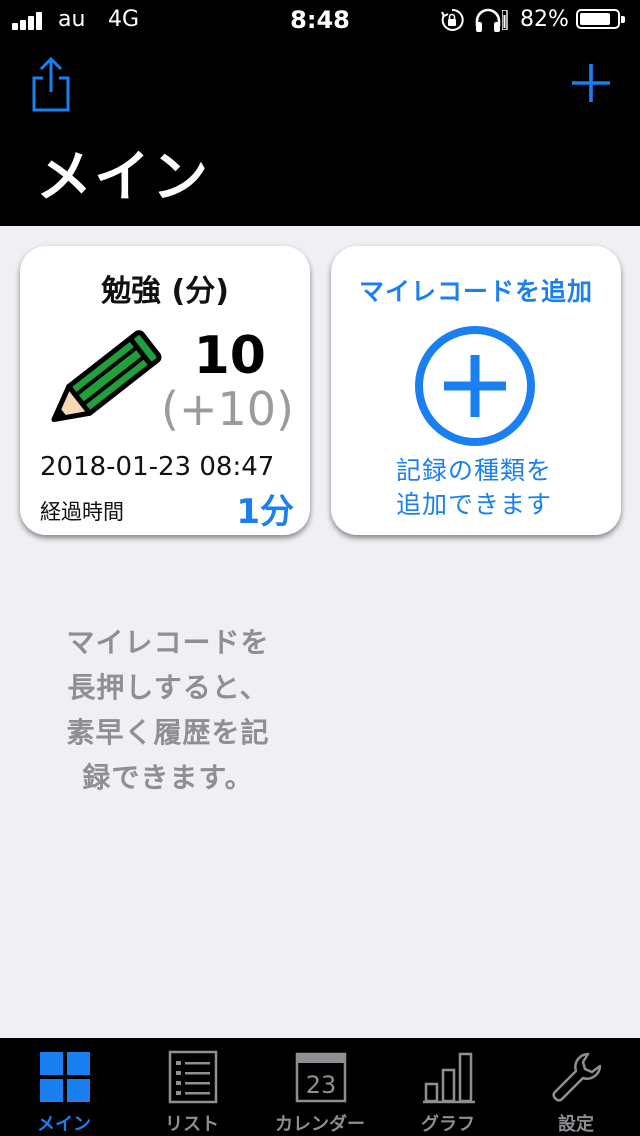  I want to click on elapsed-time-value: 1分, so click(265, 512).